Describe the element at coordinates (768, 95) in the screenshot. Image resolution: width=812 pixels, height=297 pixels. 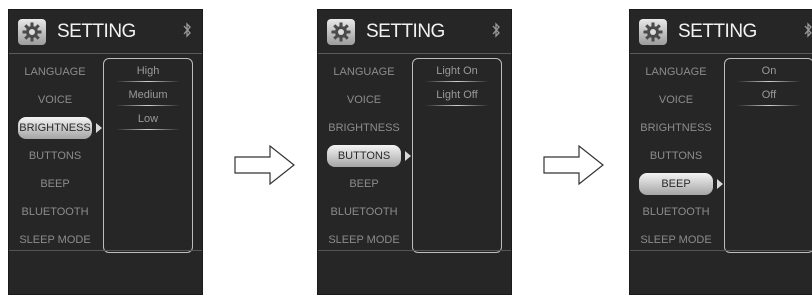
I see `option-item: Off` at that location.